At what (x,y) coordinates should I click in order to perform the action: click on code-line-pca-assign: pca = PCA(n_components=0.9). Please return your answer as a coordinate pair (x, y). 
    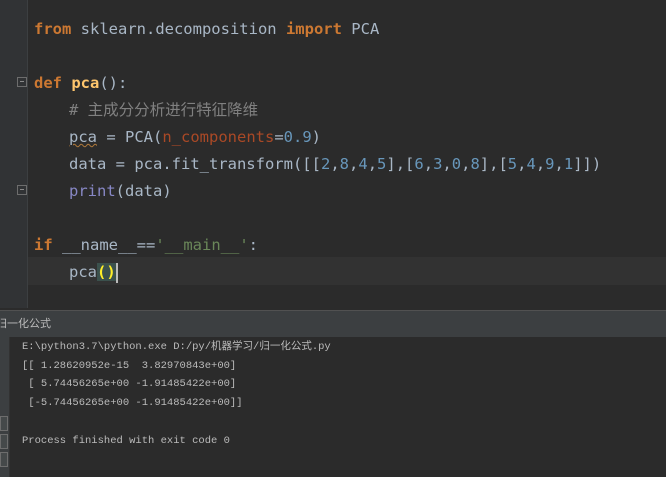
    Looking at the image, I should click on (195, 137).